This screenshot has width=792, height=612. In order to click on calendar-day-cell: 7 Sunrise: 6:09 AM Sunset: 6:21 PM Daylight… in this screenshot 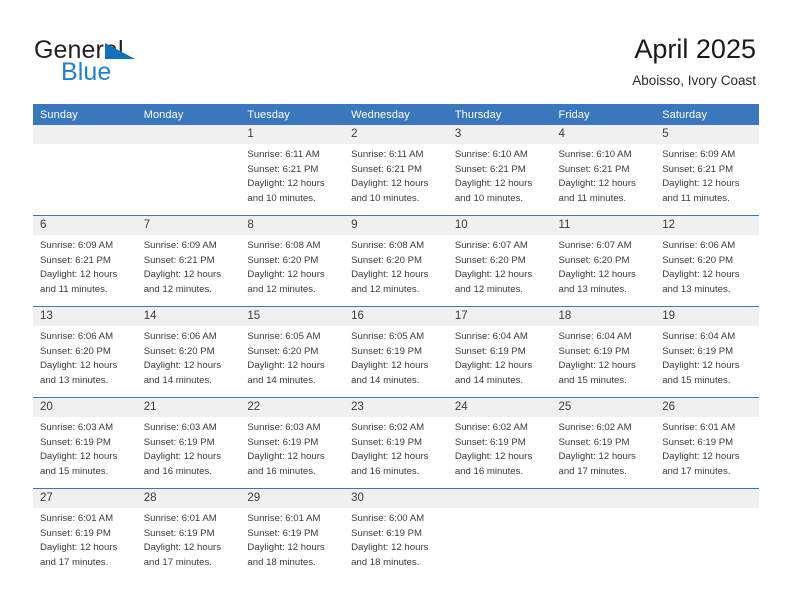, I will do `click(188, 261)`.